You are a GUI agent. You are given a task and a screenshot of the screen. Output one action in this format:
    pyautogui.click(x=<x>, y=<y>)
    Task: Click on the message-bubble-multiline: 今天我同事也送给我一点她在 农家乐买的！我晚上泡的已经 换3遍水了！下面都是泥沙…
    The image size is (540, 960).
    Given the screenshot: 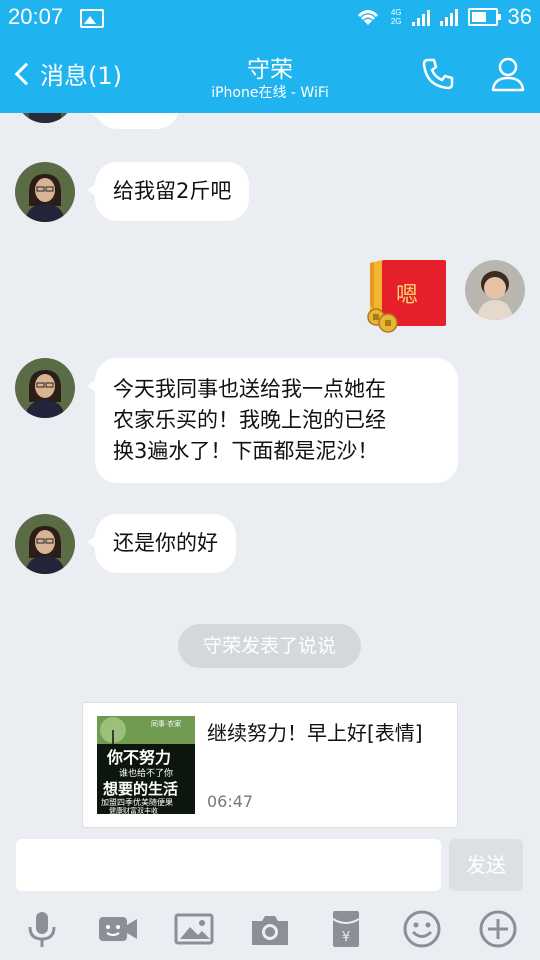 What is the action you would take?
    pyautogui.click(x=272, y=420)
    